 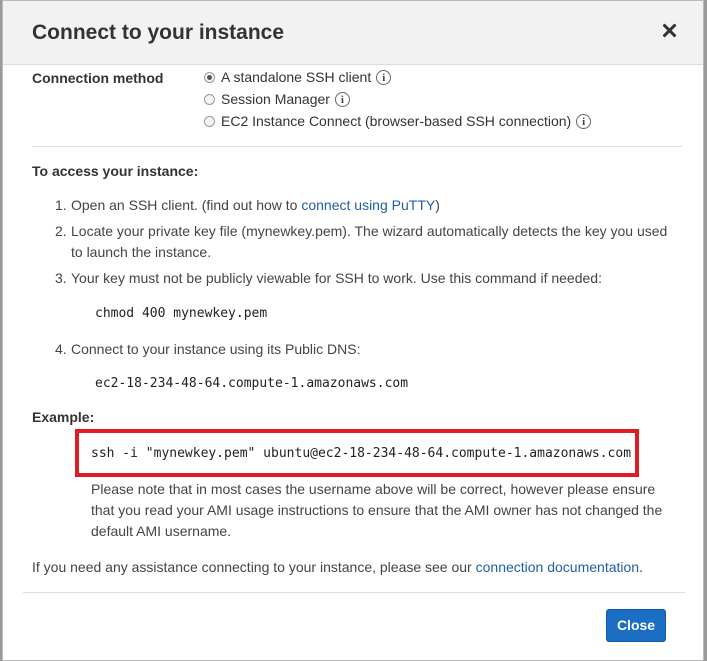 What do you see at coordinates (353, 33) in the screenshot?
I see `dialog-header: Connect to your instance` at bounding box center [353, 33].